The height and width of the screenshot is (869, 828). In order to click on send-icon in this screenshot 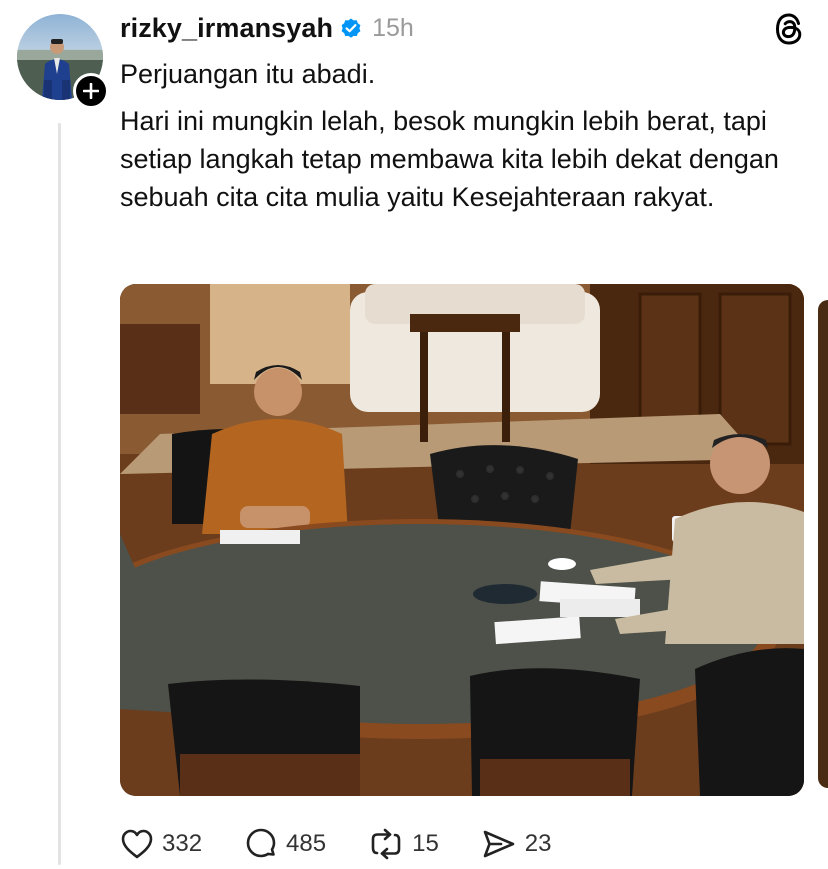, I will do `click(499, 844)`.